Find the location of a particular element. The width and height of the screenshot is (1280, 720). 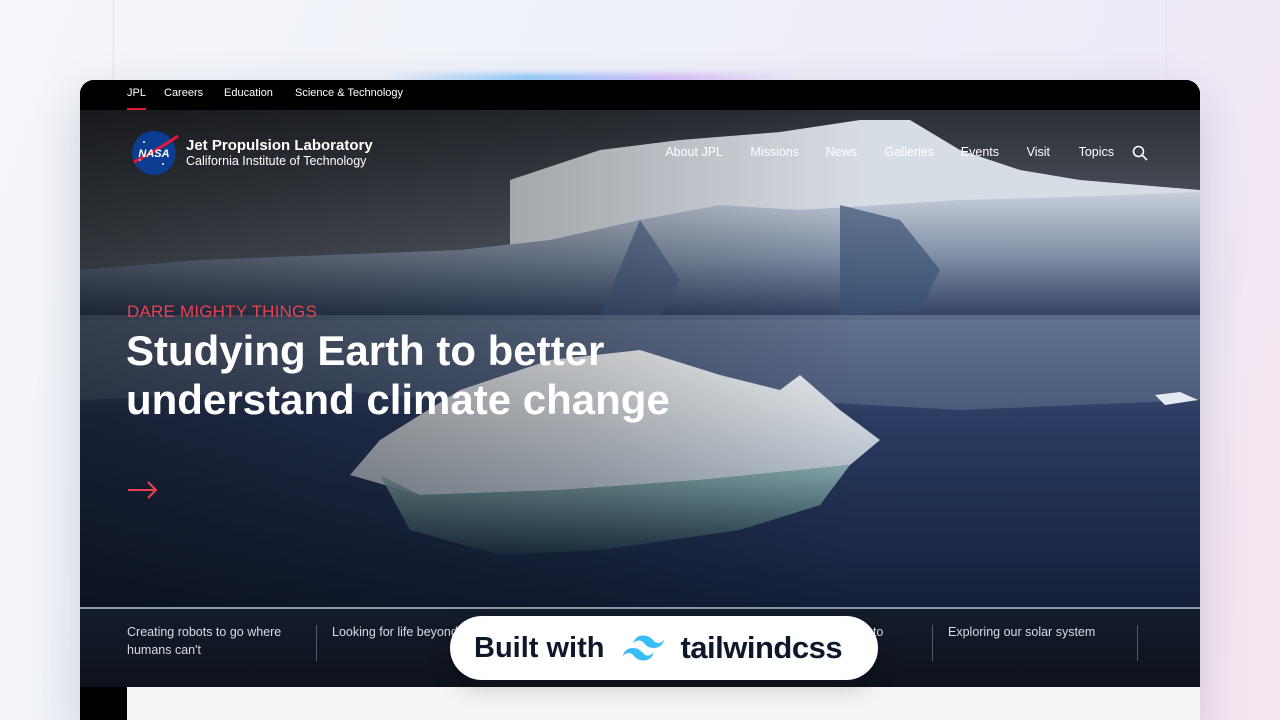

nav-topics: Topics is located at coordinates (1096, 152).